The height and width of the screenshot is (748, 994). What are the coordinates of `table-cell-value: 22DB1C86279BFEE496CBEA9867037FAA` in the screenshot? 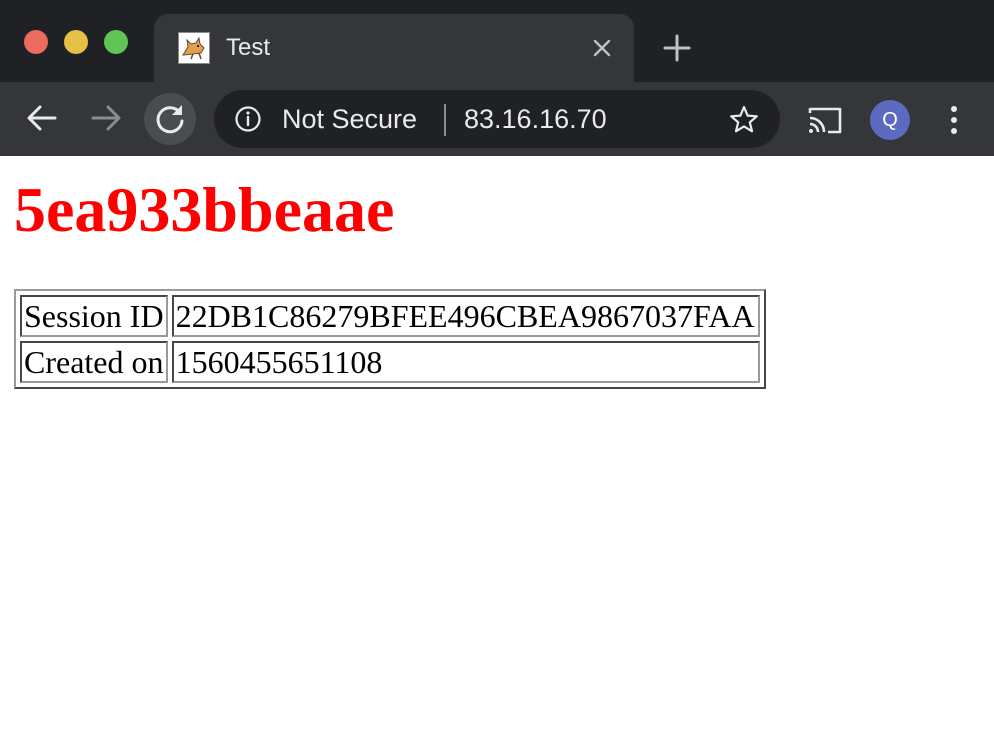 It's located at (465, 316).